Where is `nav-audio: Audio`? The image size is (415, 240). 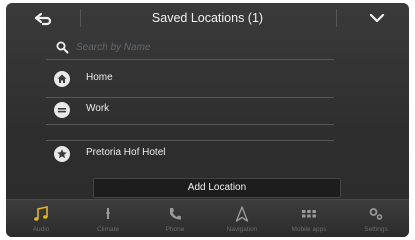
nav-audio: Audio is located at coordinates (41, 218).